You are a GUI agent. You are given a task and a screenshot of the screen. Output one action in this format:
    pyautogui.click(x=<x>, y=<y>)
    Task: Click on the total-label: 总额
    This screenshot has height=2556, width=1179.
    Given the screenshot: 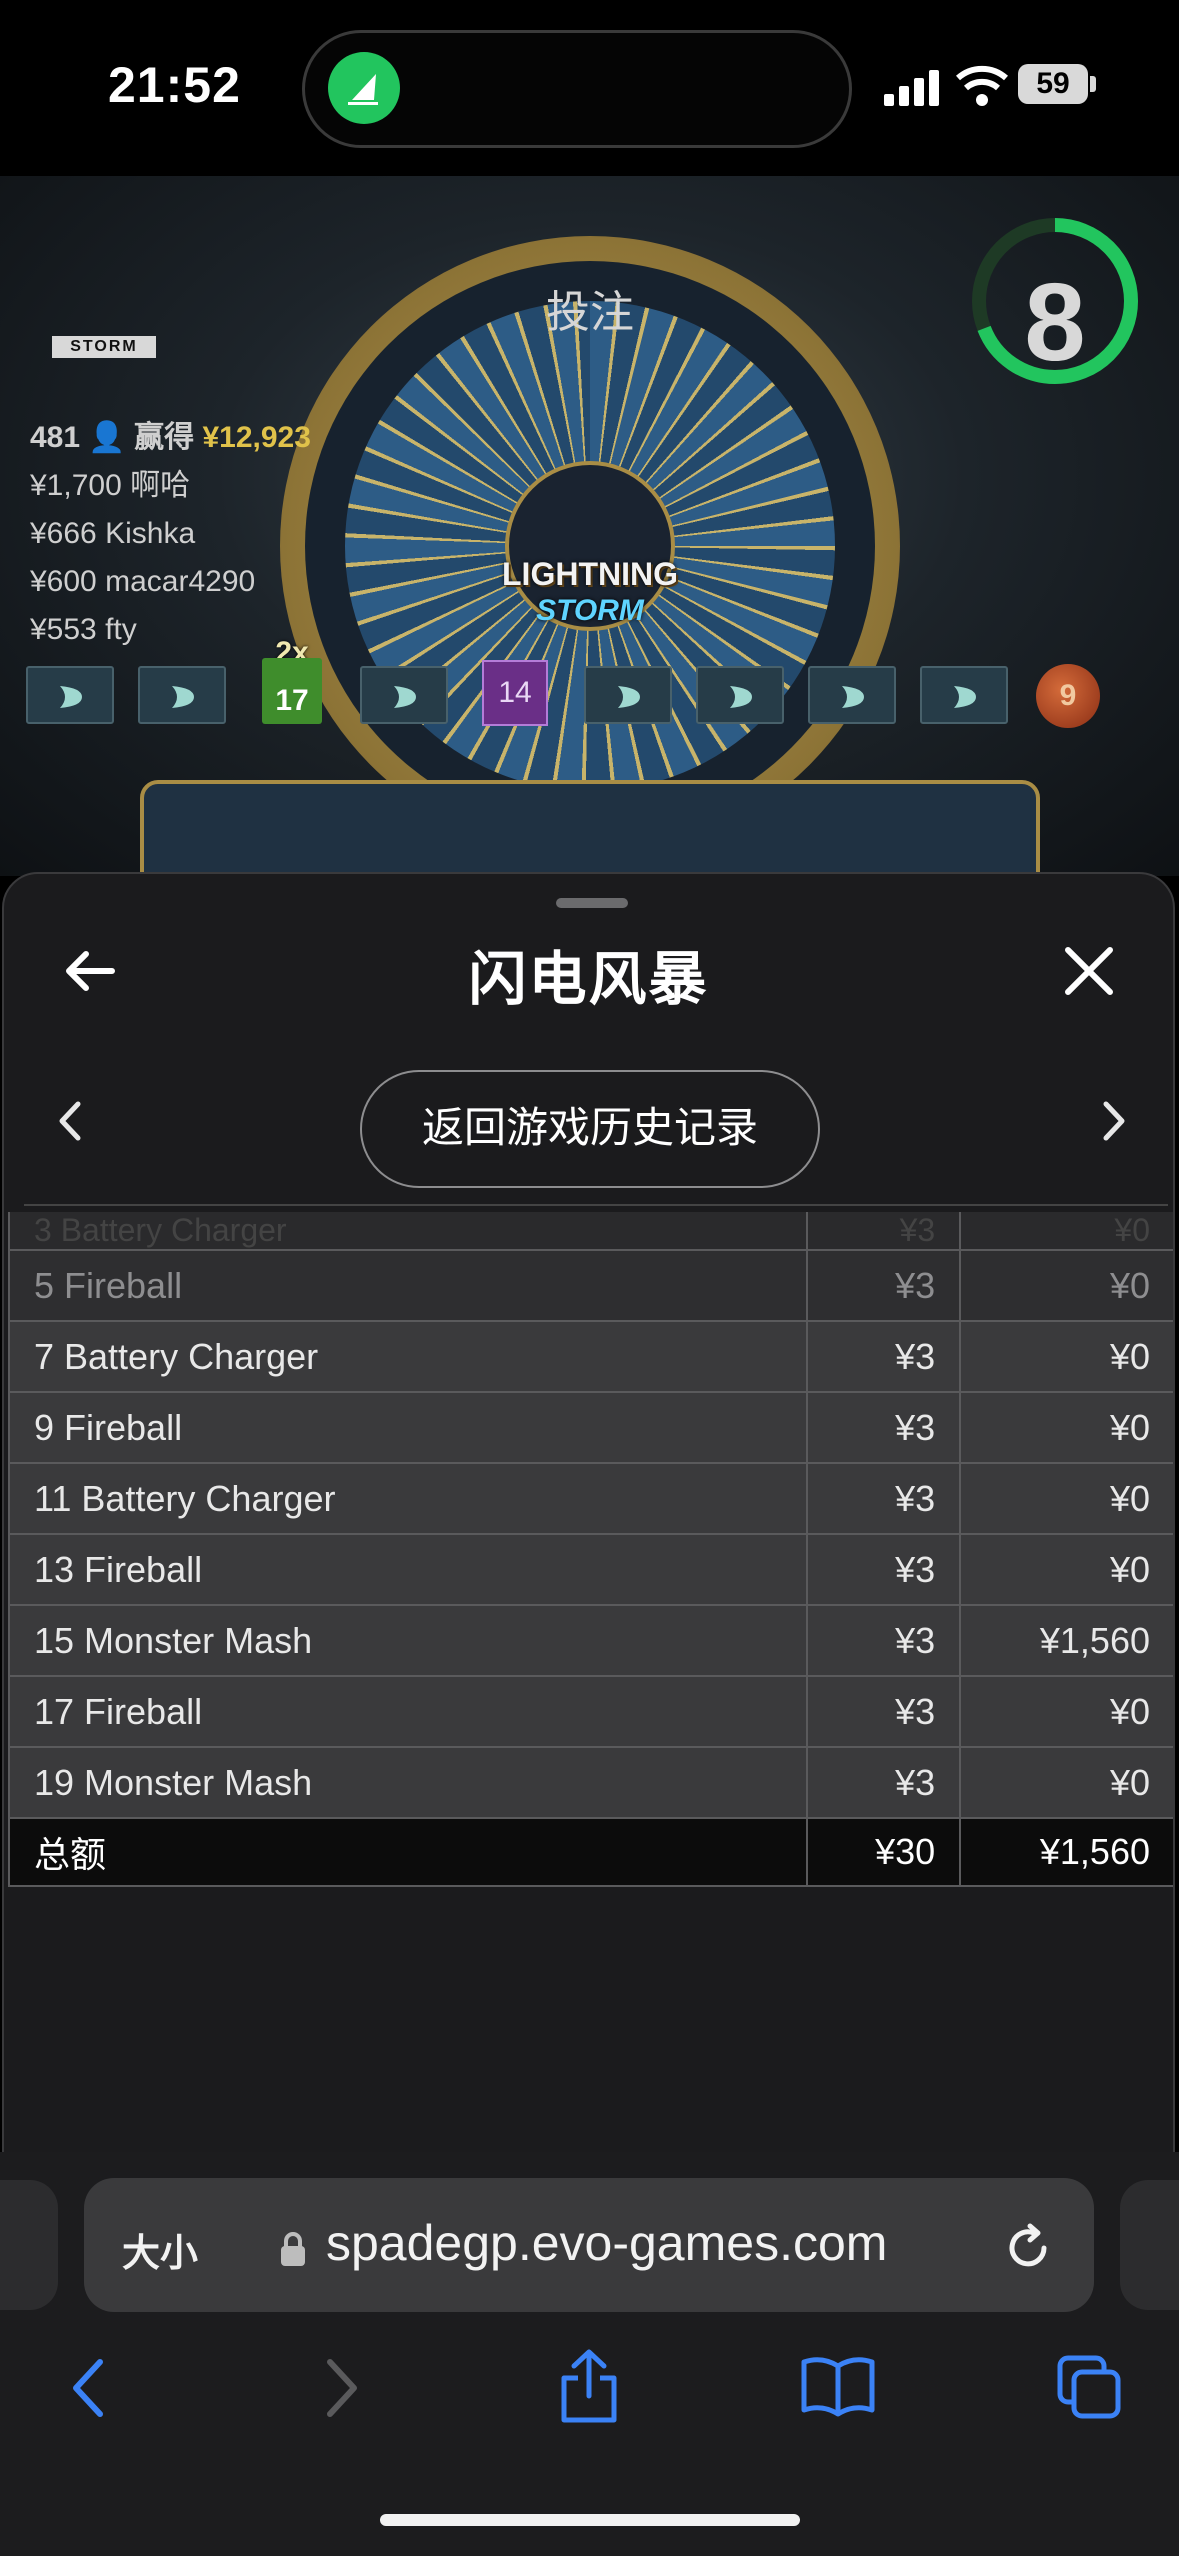 What is the action you would take?
    pyautogui.click(x=408, y=1852)
    